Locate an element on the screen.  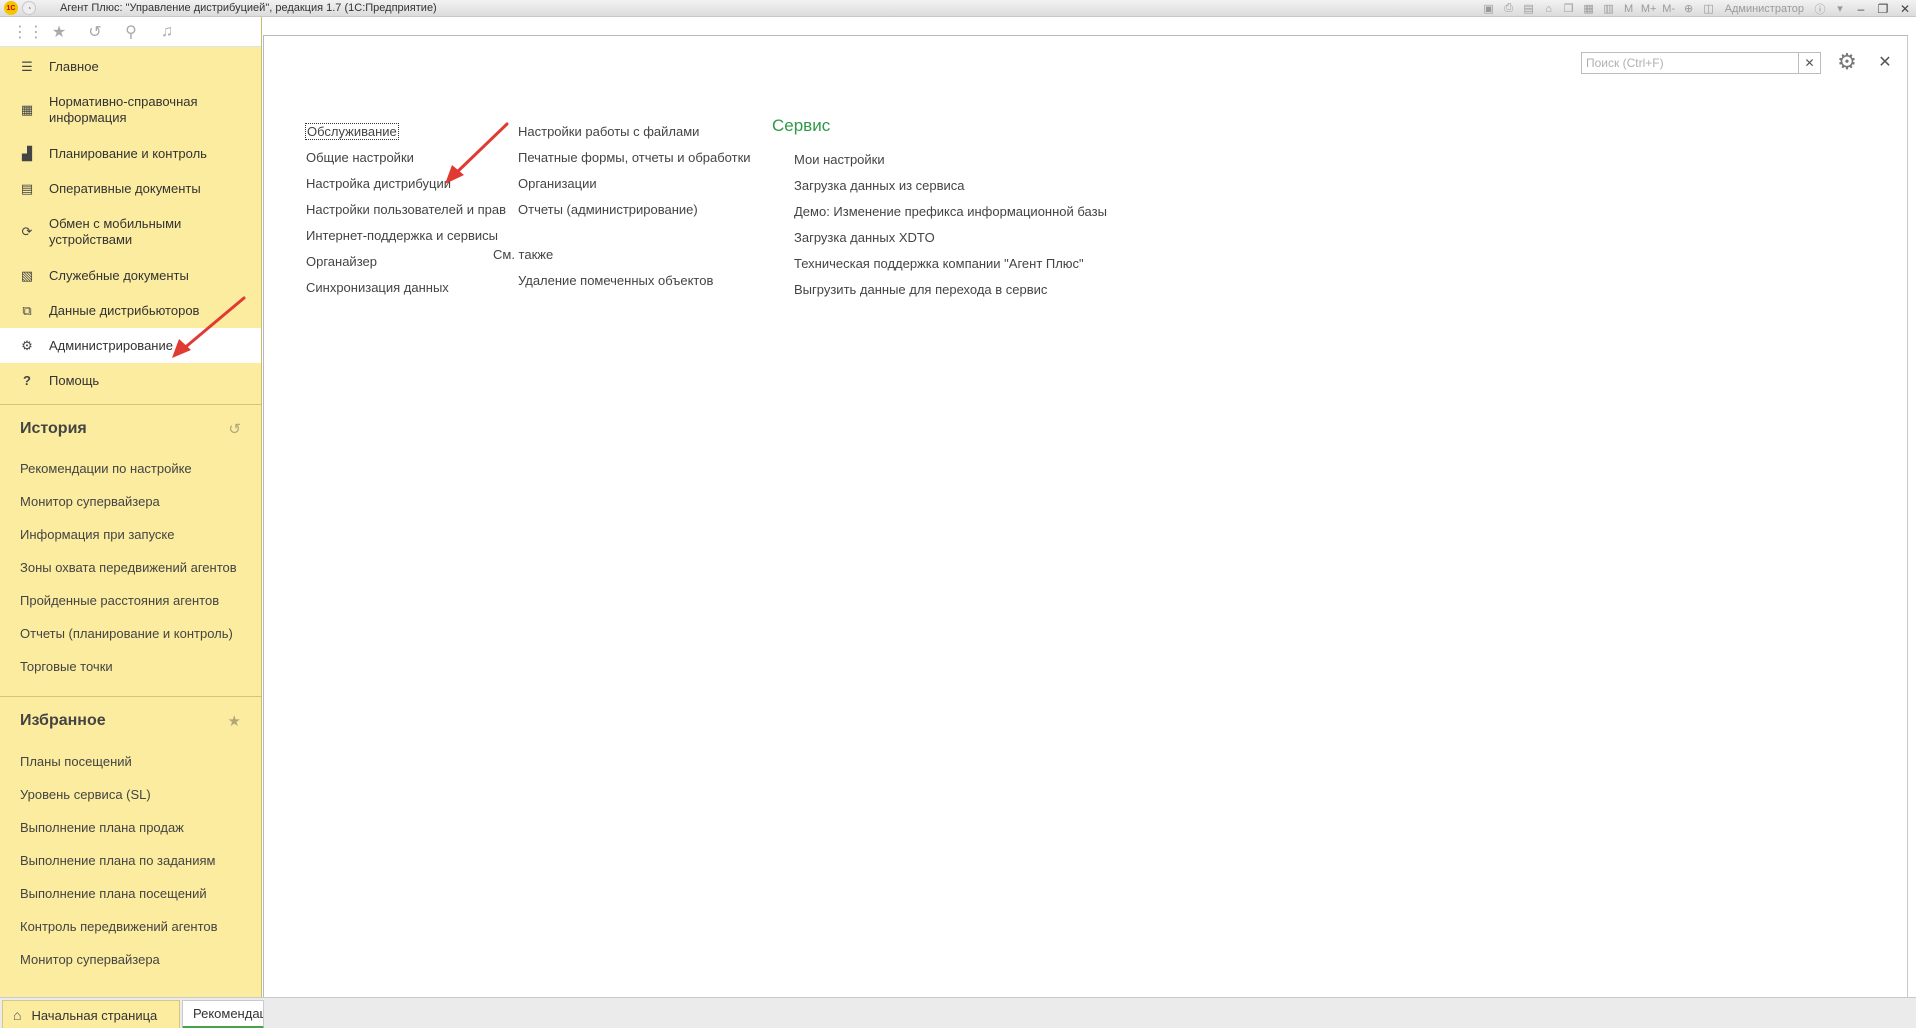
link-load-xdto: Загрузка данных XDTO is located at coordinates (939, 241).